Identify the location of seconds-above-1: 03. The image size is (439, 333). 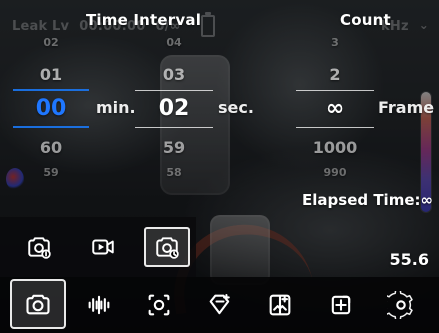
(174, 74).